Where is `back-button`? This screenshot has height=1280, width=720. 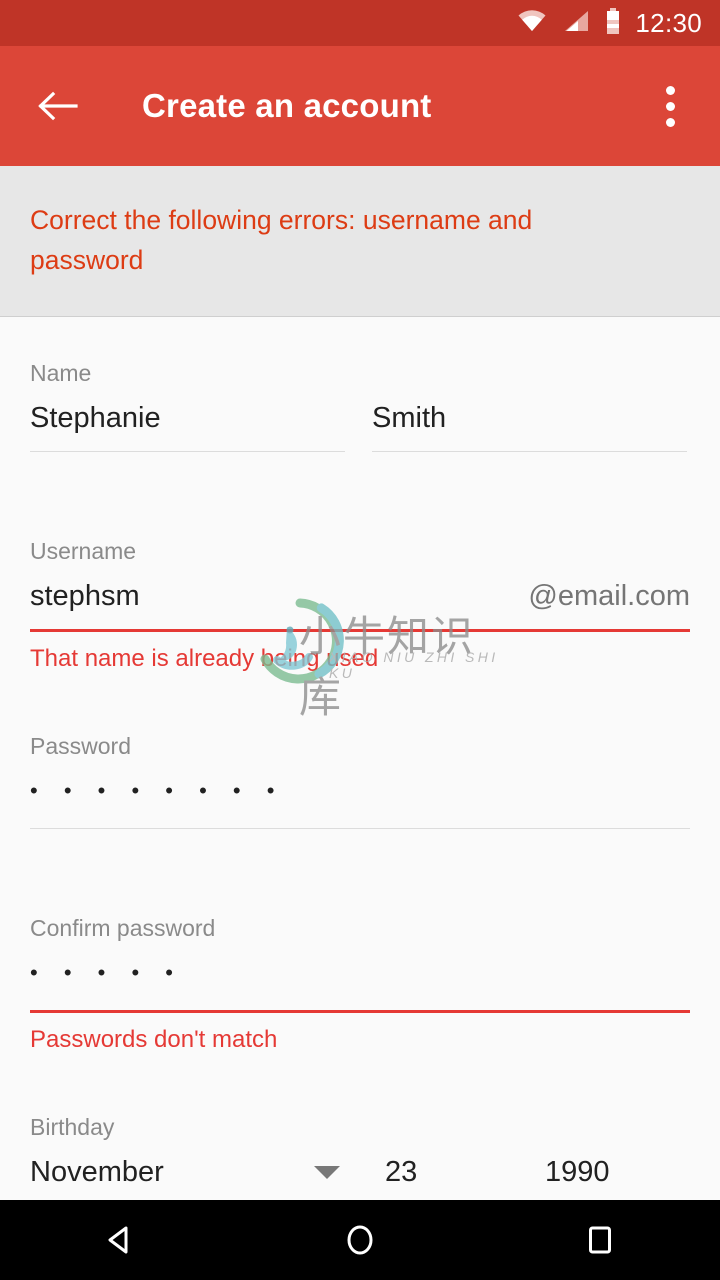
back-button is located at coordinates (58, 106).